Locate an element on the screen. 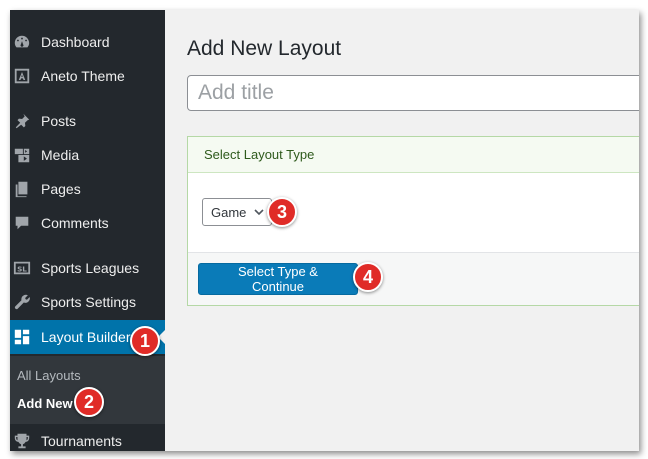 The width and height of the screenshot is (648, 459). comment-icon is located at coordinates (22, 223).